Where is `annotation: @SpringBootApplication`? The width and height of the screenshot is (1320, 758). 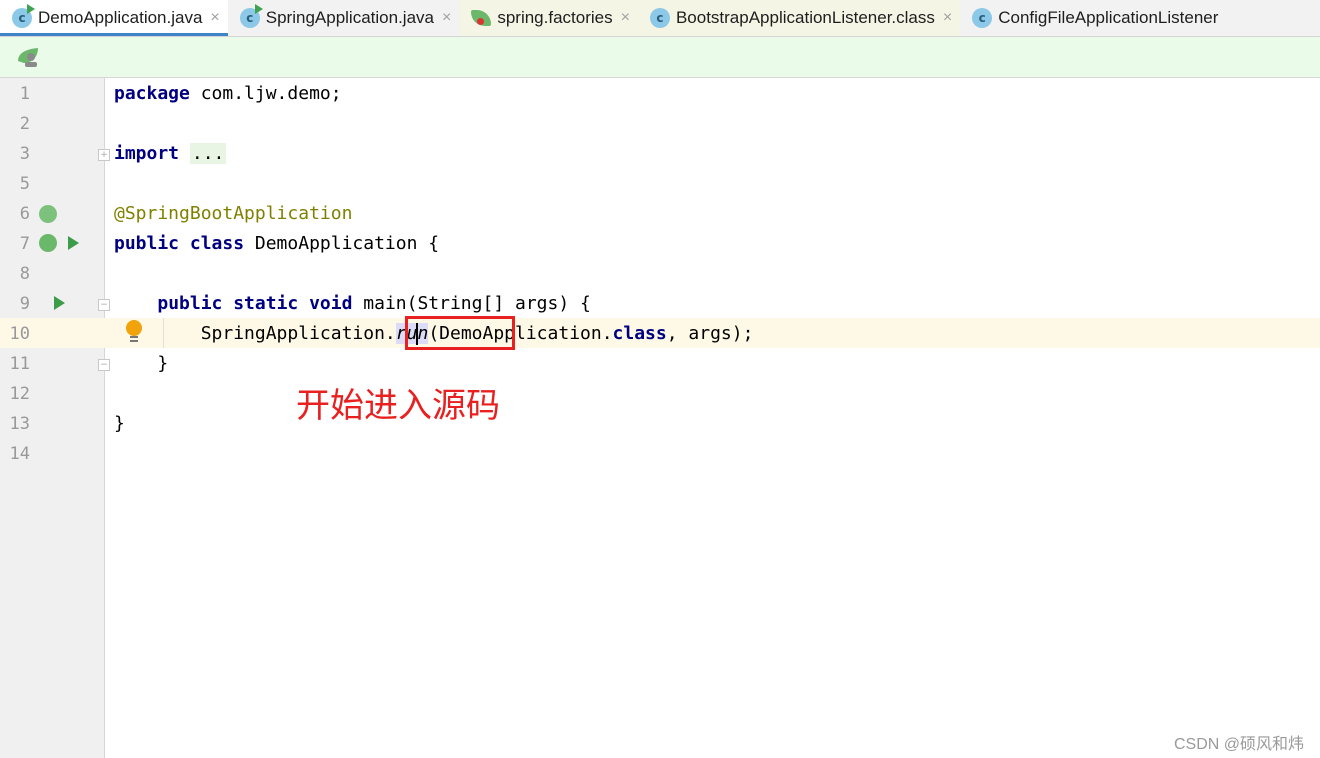
annotation: @SpringBootApplication is located at coordinates (233, 213).